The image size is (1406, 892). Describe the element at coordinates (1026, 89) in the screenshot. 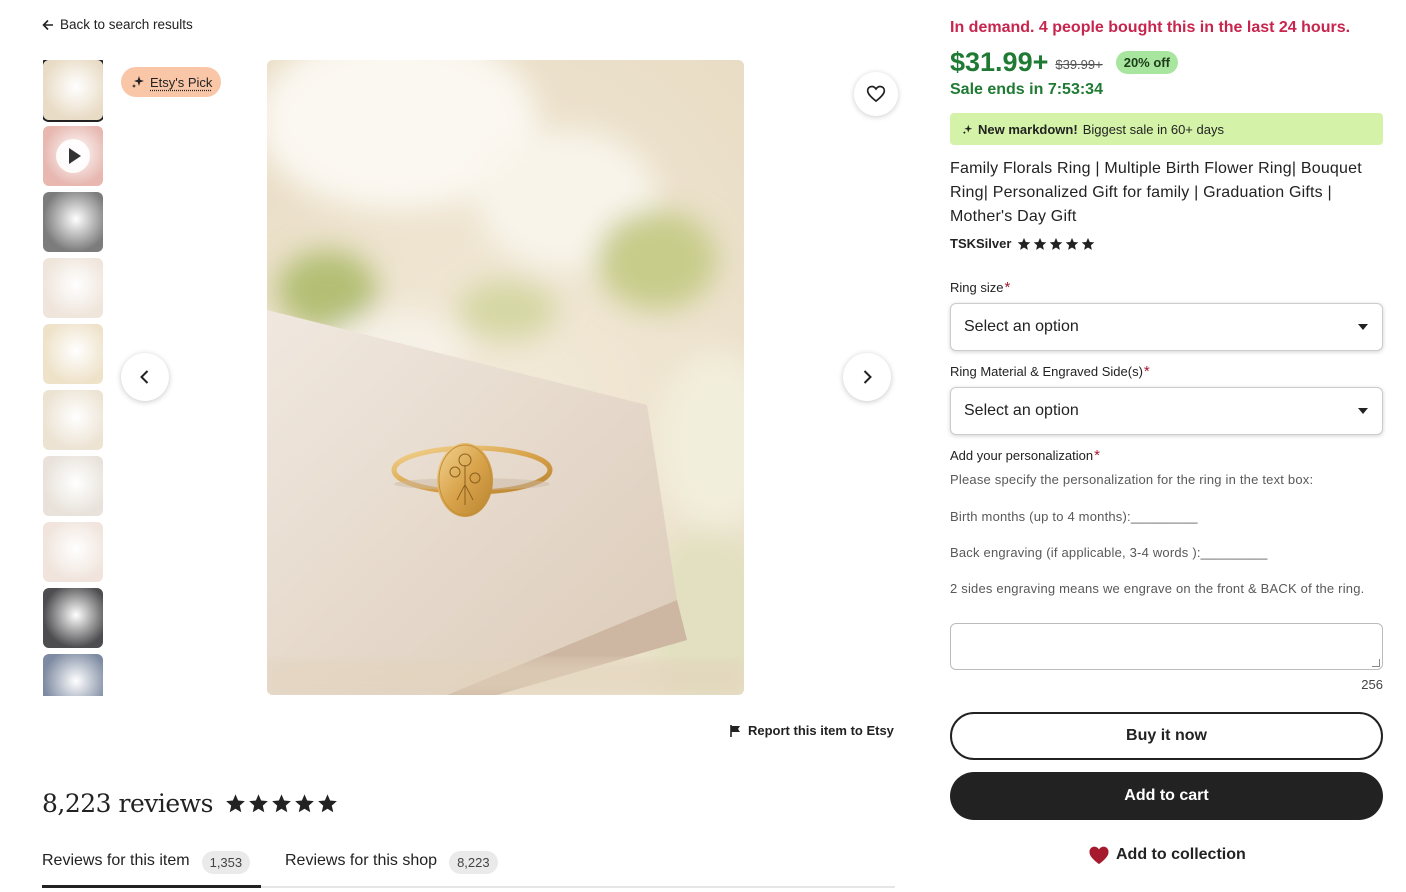

I see `sale-countdown: Sale ends in 7:53:34` at that location.